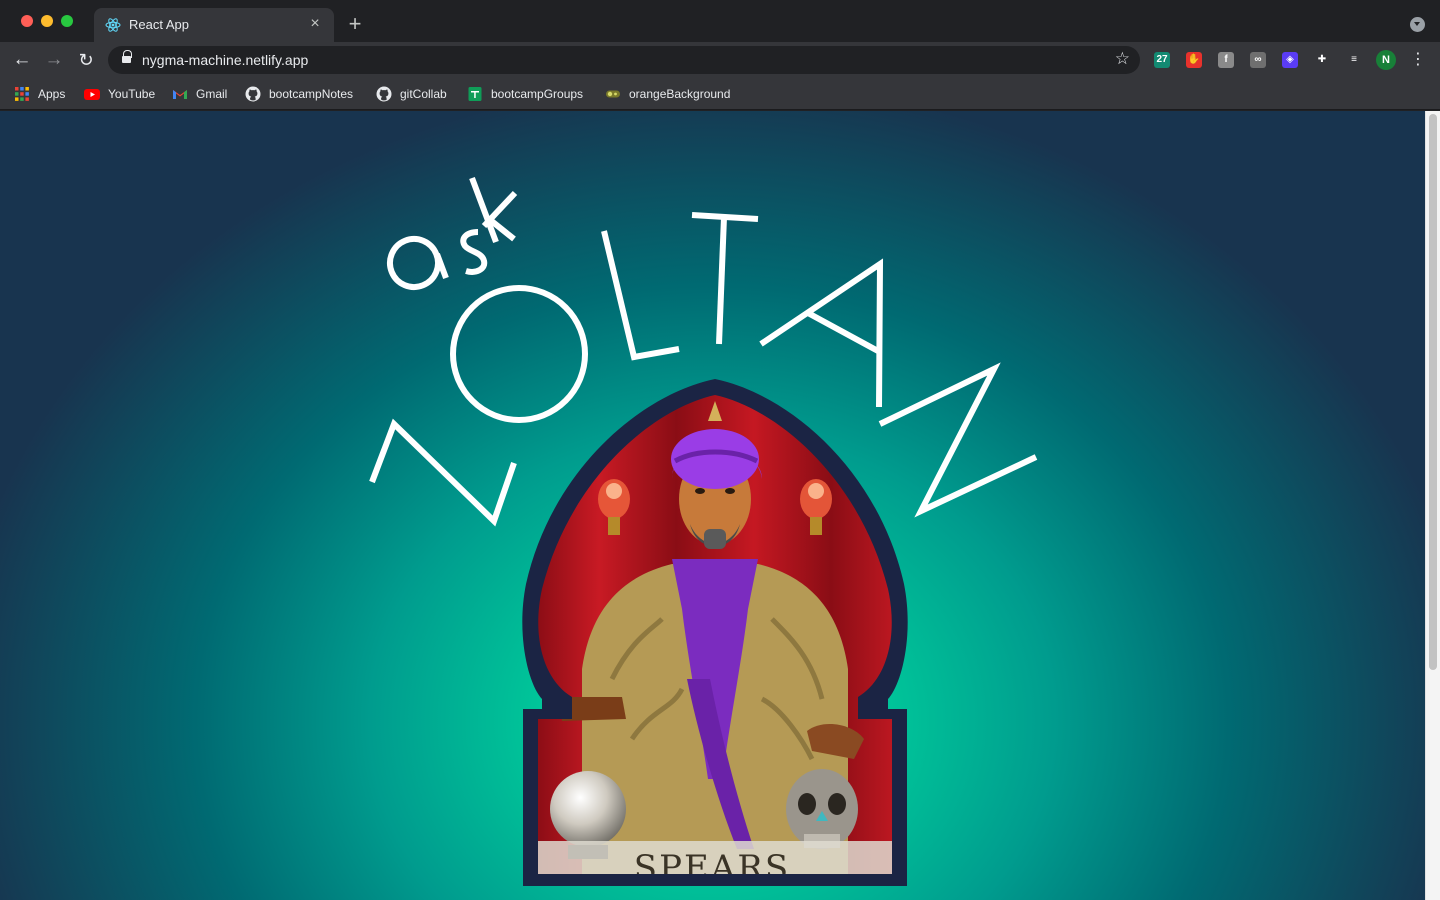  I want to click on purple-extension-icon: ◈, so click(1290, 60).